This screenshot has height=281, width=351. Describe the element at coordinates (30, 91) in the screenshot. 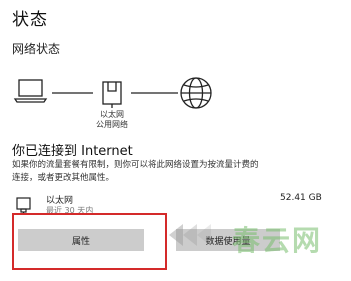

I see `computer-icon` at that location.